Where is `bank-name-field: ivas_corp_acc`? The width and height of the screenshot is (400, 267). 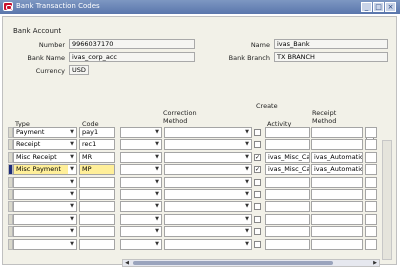
bank-name-field: ivas_corp_acc is located at coordinates (132, 57).